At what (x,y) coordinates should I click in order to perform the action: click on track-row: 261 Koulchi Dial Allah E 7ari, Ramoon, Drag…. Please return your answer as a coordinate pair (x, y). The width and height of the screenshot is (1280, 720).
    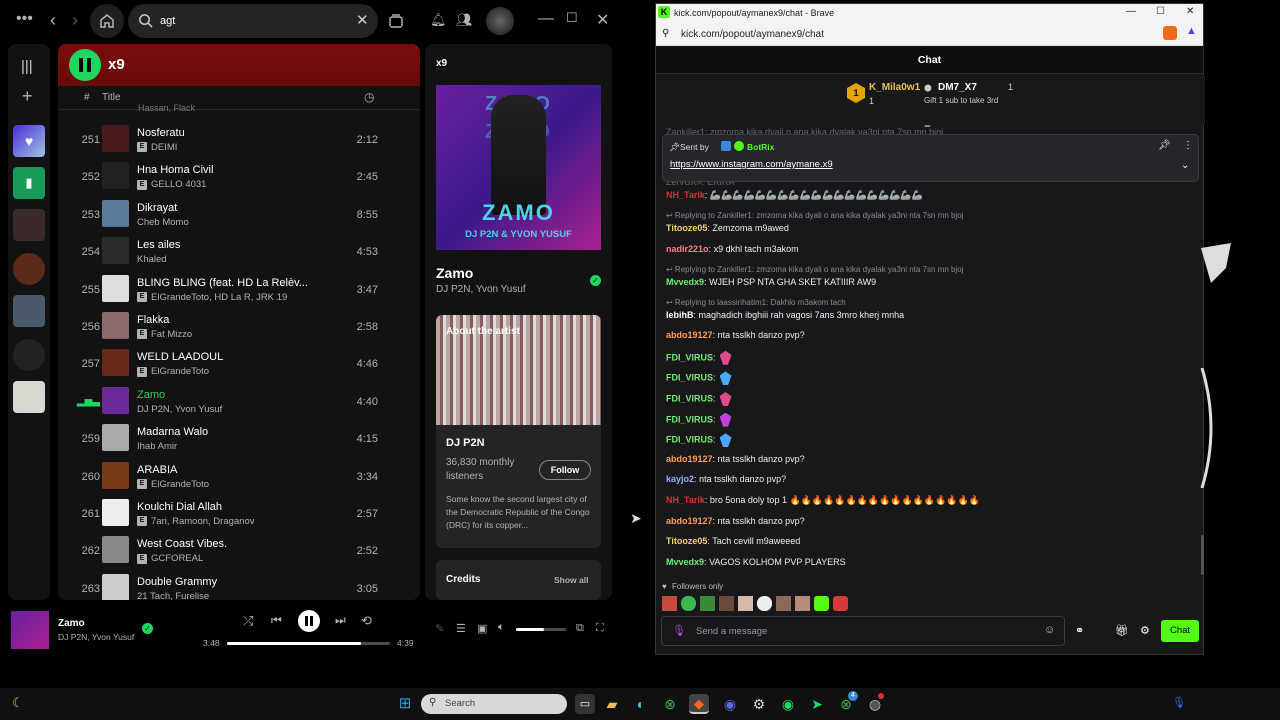
    Looking at the image, I should click on (239, 514).